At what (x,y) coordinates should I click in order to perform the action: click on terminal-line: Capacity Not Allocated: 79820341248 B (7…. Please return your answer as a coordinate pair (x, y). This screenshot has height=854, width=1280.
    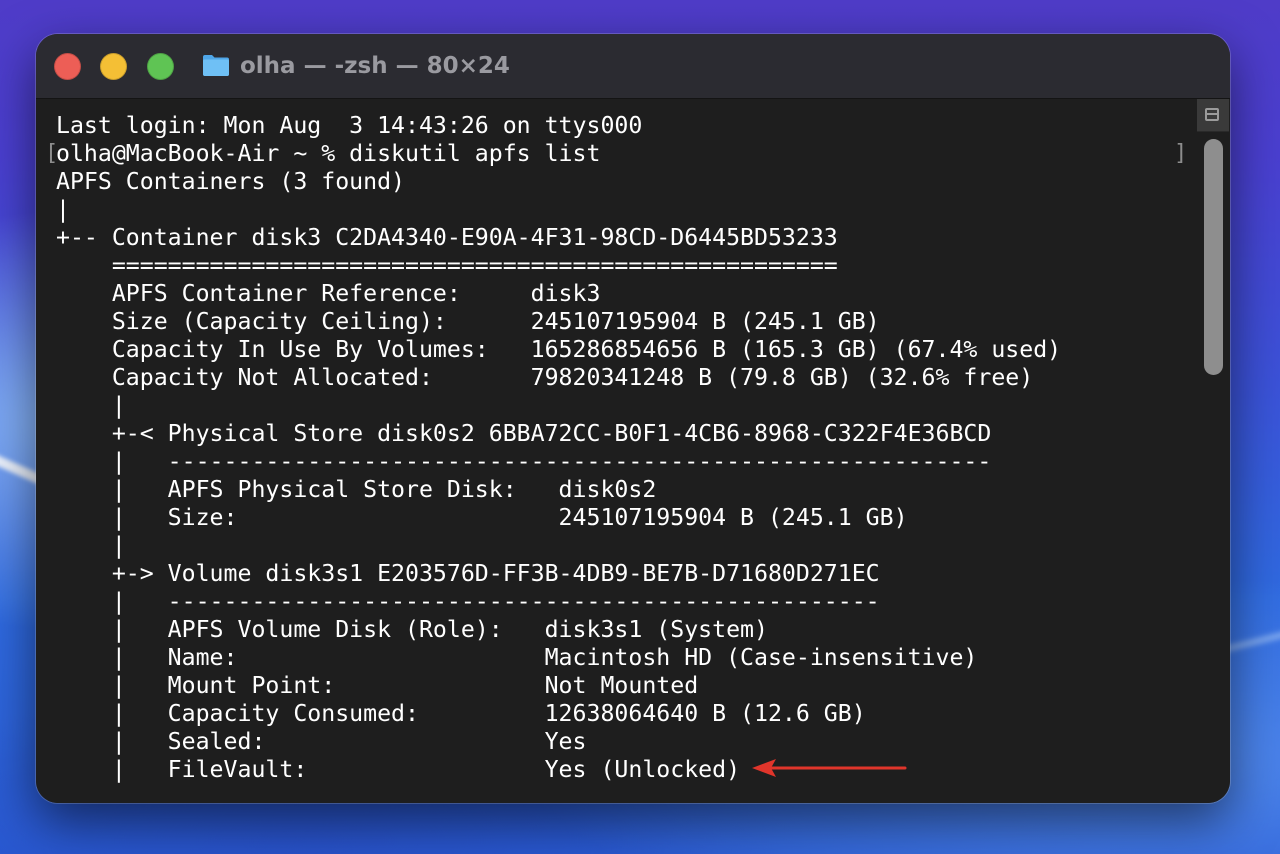
    Looking at the image, I should click on (545, 377).